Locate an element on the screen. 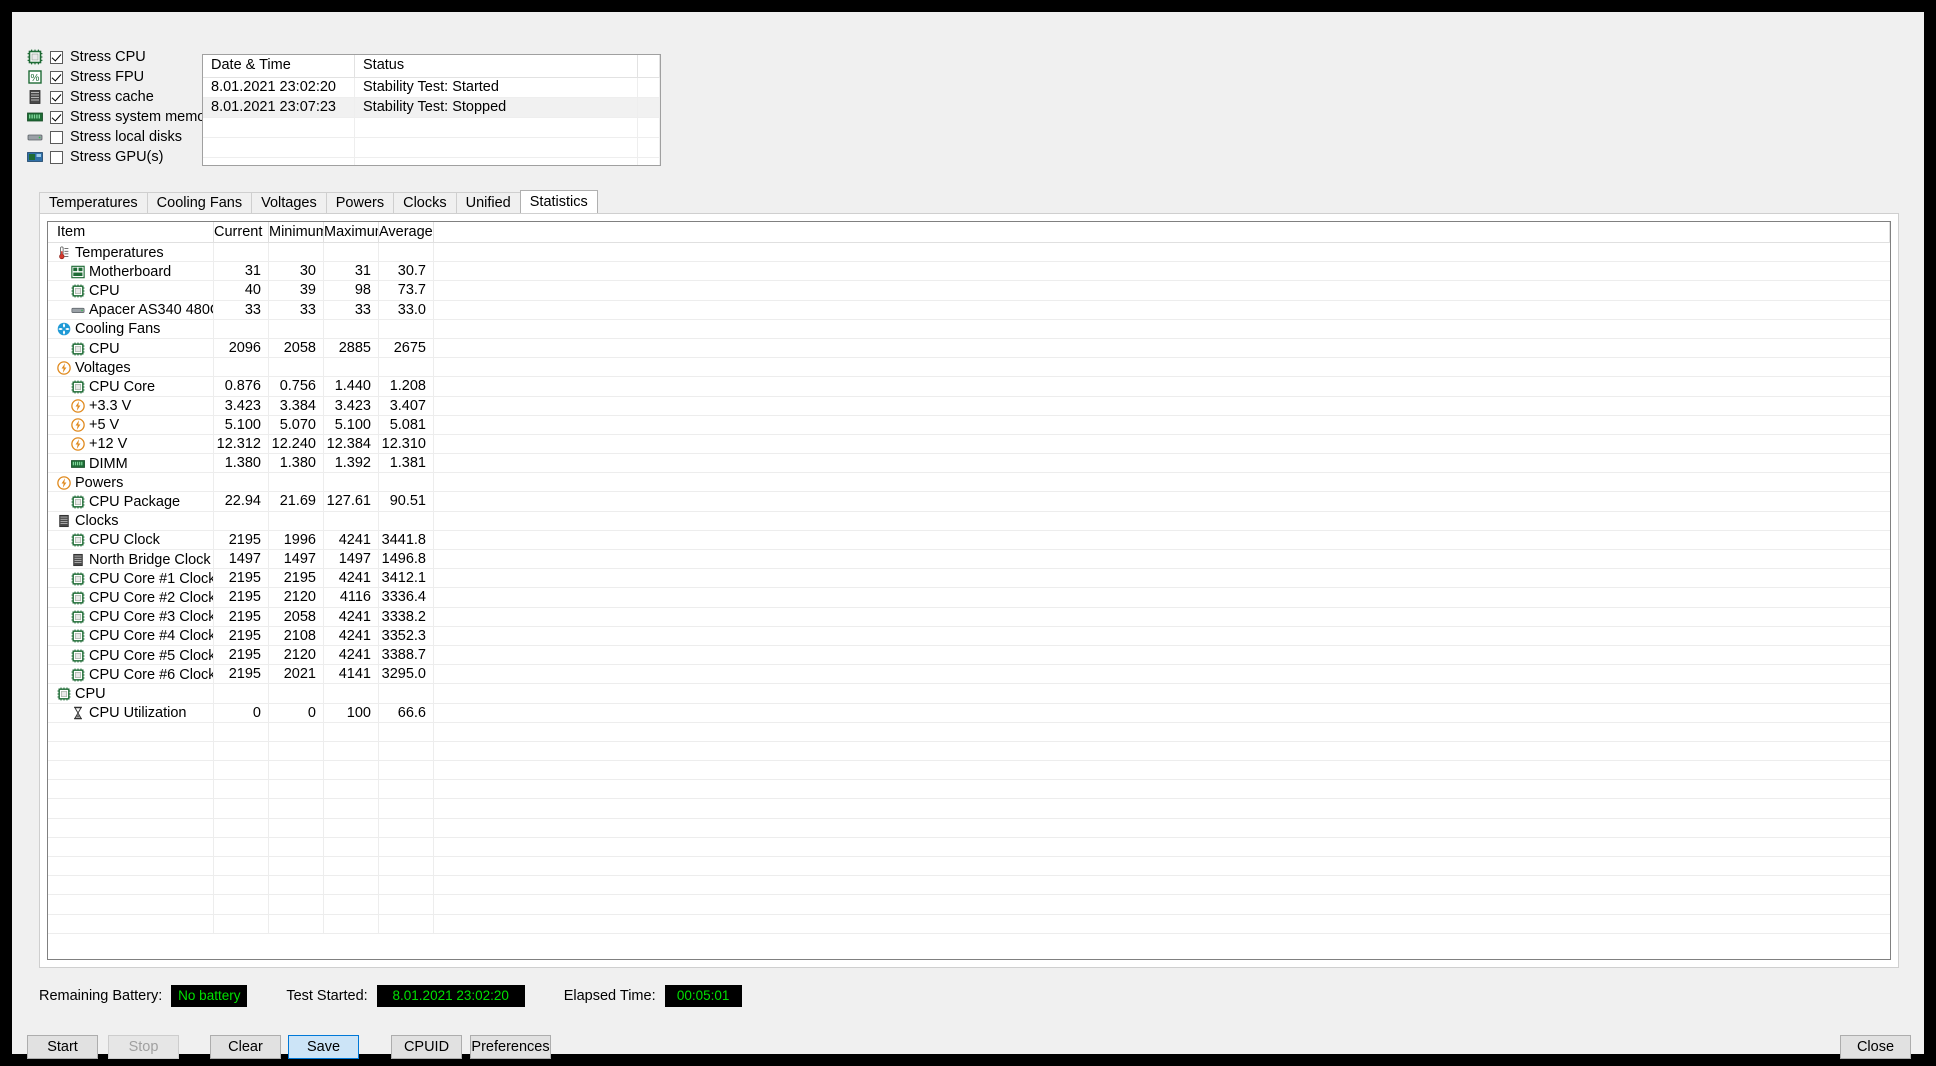  statistics-row: Cooling Fans is located at coordinates (969, 329).